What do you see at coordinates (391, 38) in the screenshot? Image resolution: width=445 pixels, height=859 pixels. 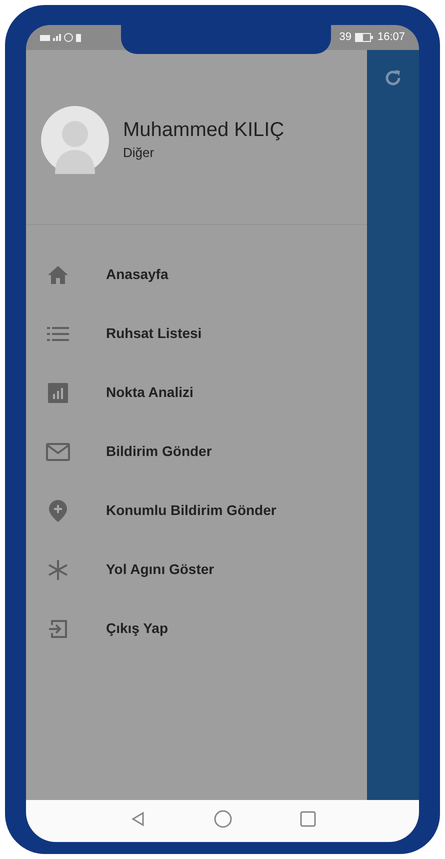 I see `status-time: 16:07` at bounding box center [391, 38].